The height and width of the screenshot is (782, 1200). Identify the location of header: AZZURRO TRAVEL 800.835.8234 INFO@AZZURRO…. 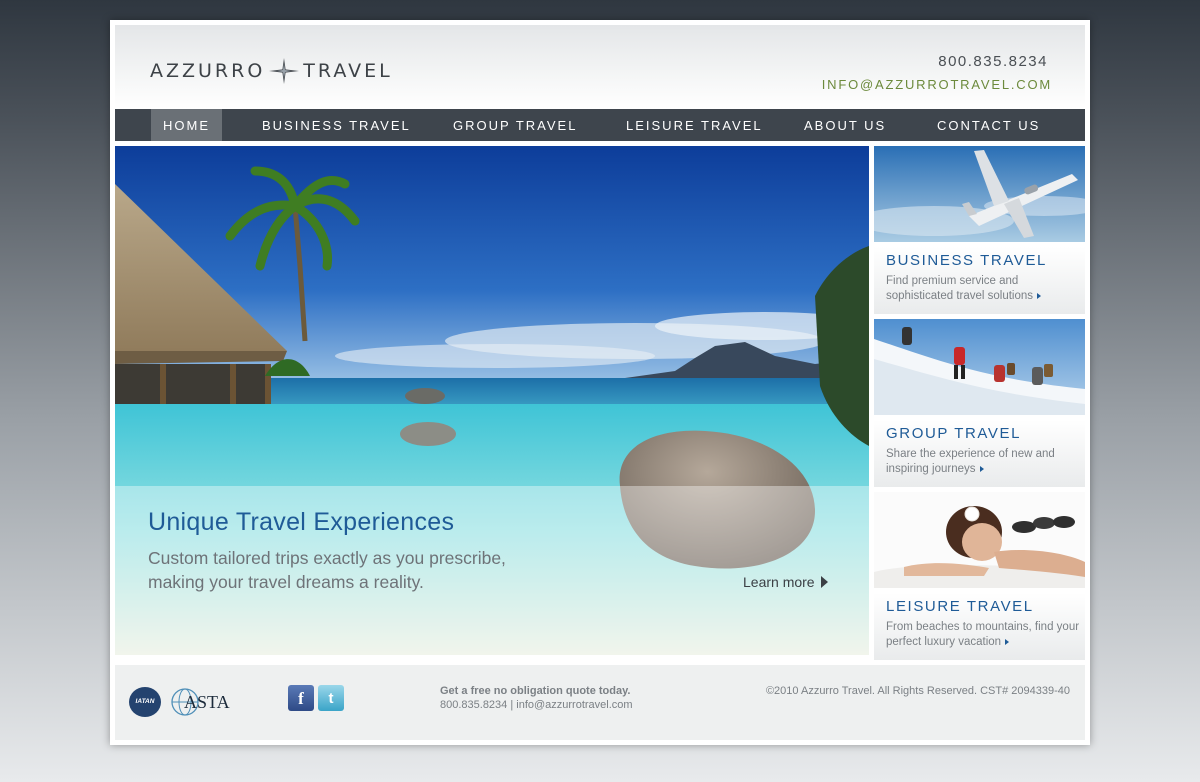
(600, 67).